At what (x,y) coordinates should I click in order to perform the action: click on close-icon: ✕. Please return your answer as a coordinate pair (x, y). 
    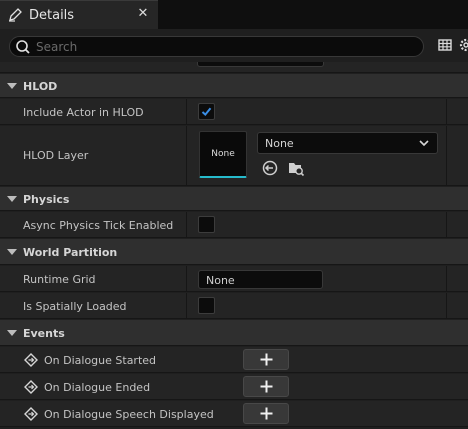
    Looking at the image, I should click on (143, 14).